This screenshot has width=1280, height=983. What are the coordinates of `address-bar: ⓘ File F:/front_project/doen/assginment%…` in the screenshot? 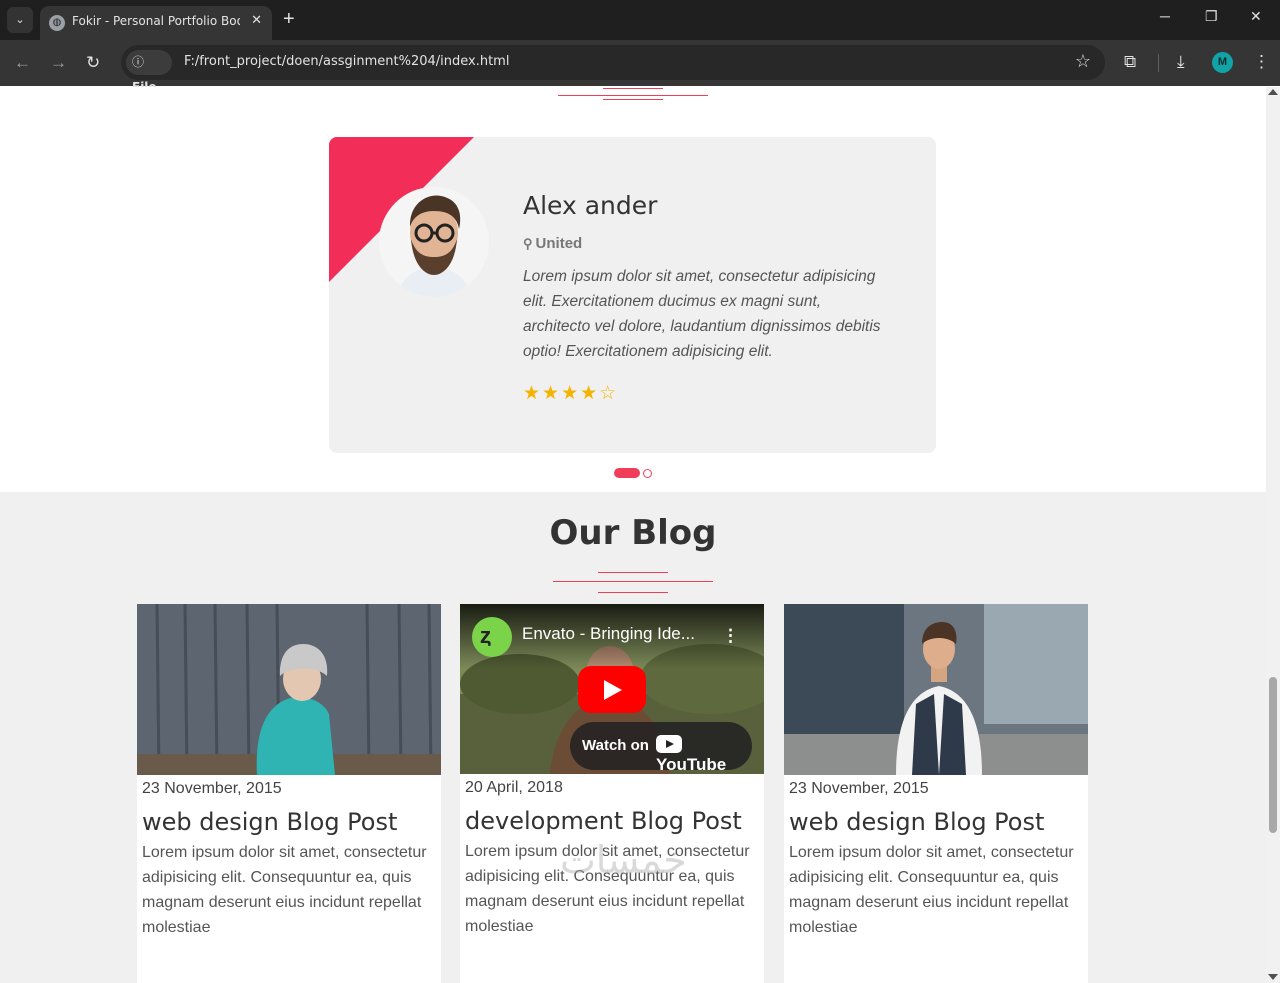 It's located at (613, 69).